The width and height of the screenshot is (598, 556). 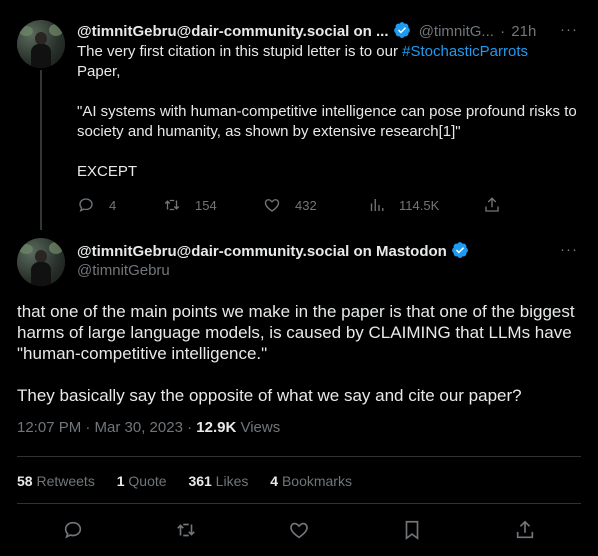 What do you see at coordinates (107, 171) in the screenshot?
I see `closing-text: EXCEPT` at bounding box center [107, 171].